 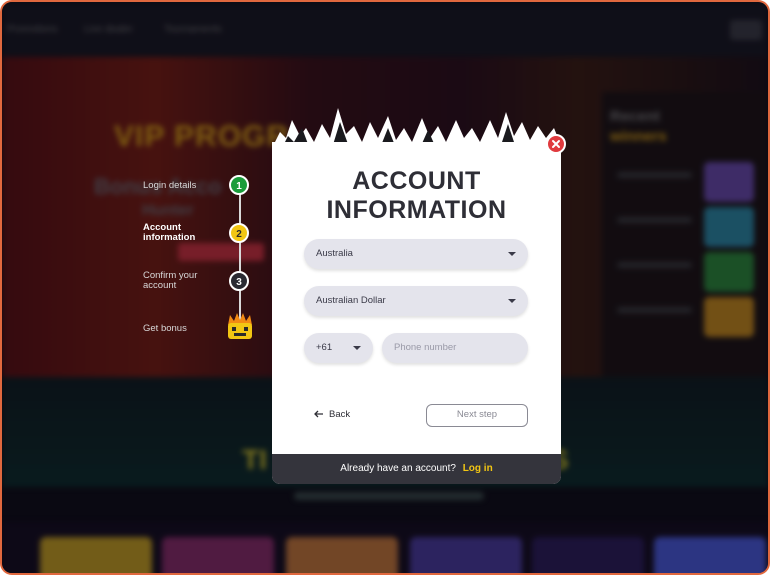 I want to click on monster-bonus-icon, so click(x=240, y=326).